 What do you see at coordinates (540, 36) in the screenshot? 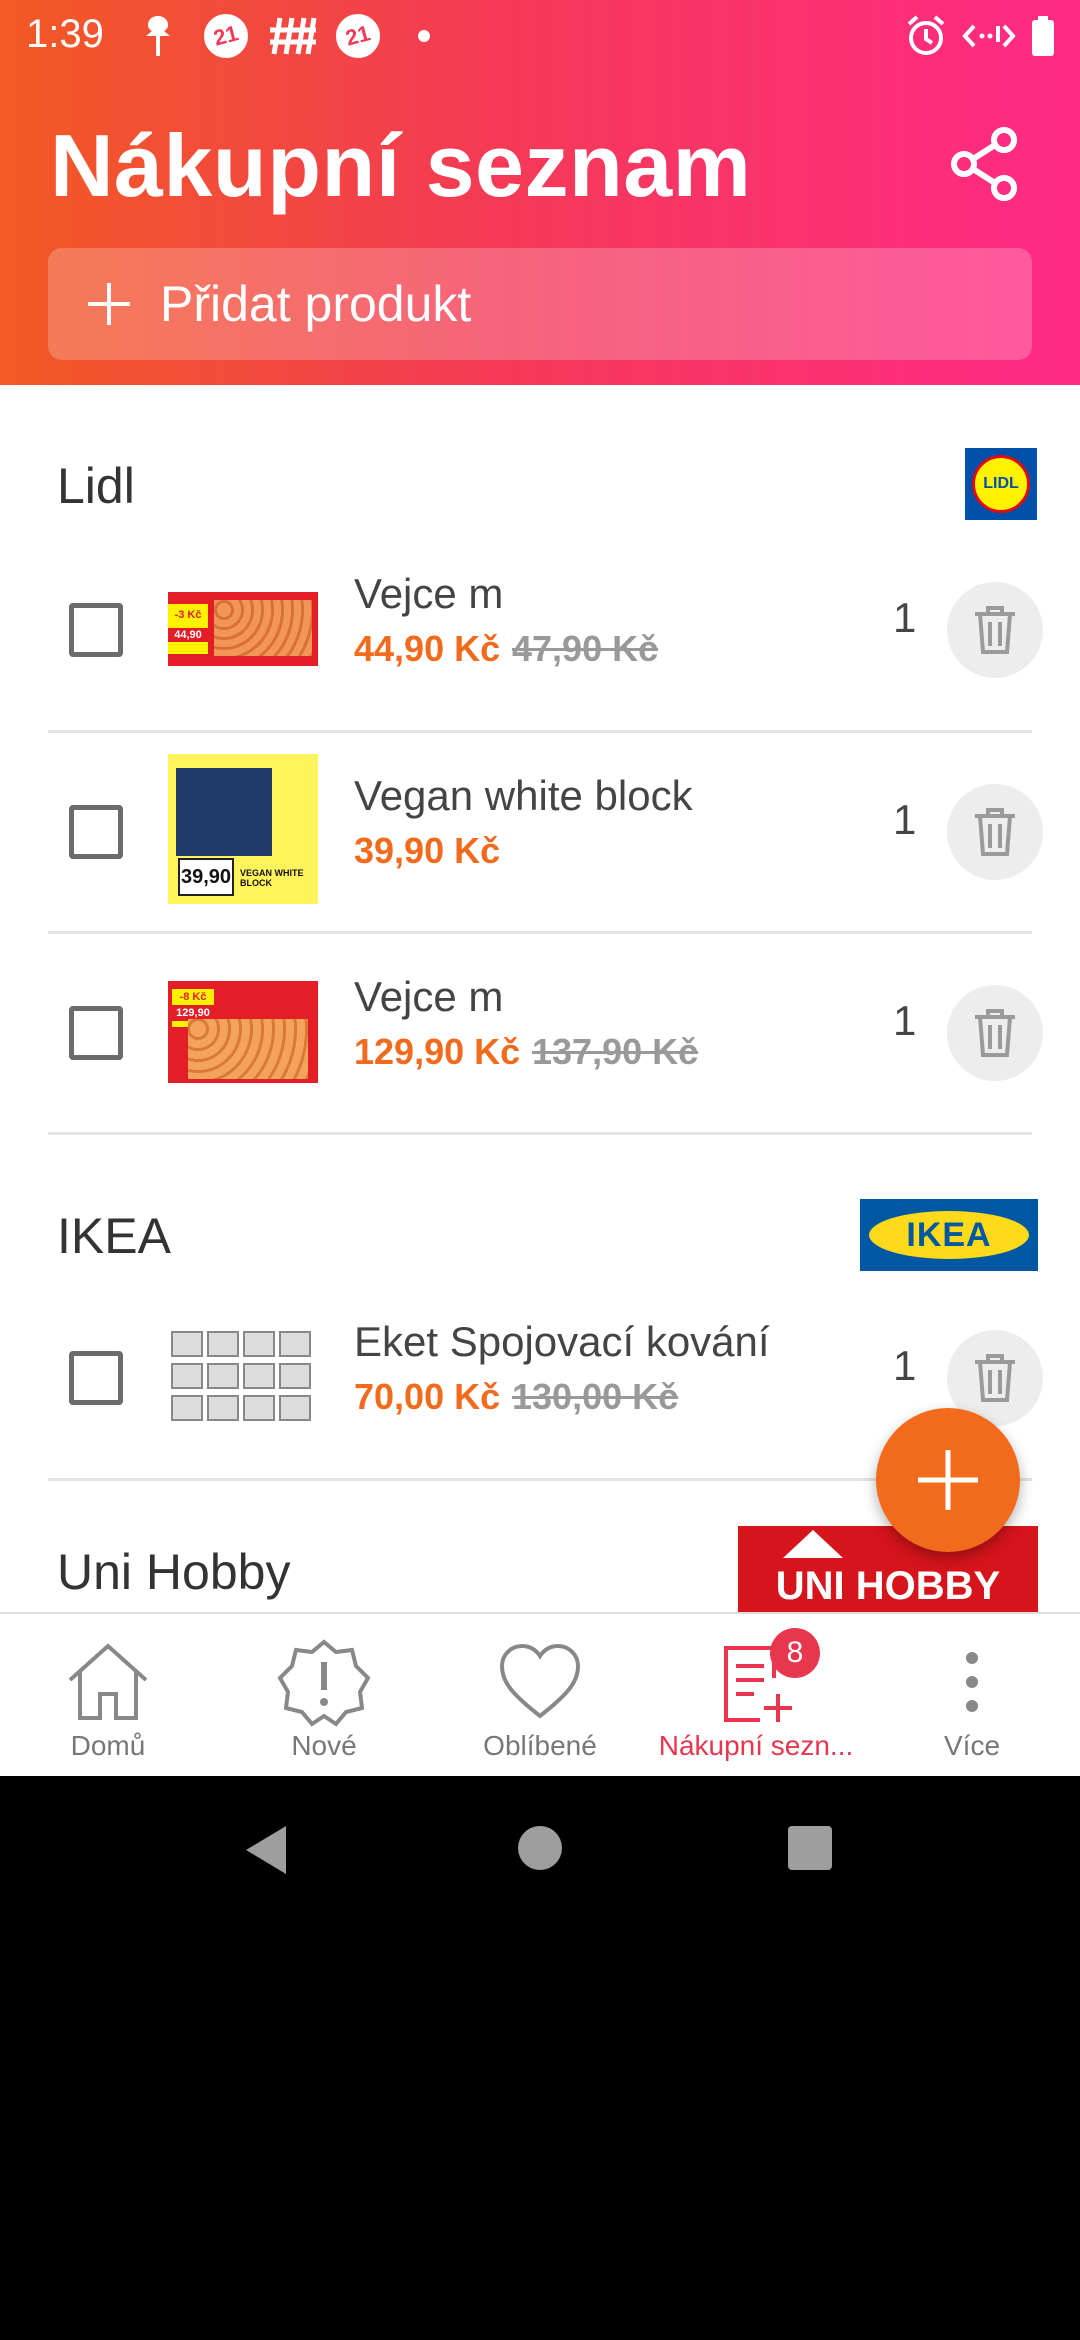
I see `status-bar: 1:39 21 21` at bounding box center [540, 36].